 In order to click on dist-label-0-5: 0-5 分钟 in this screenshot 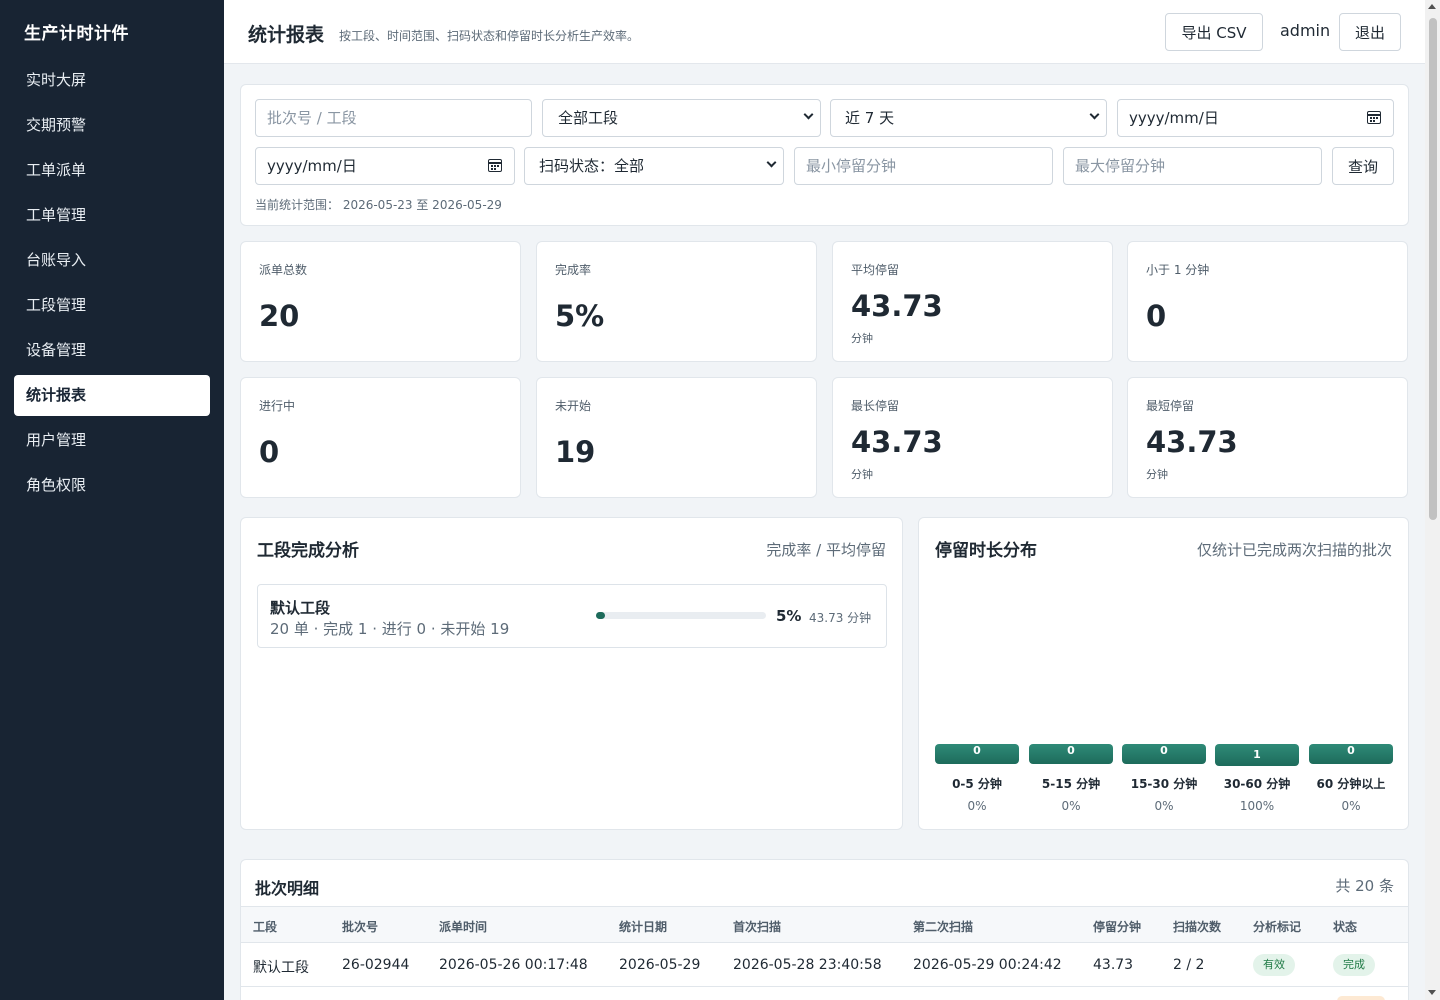, I will do `click(977, 784)`.